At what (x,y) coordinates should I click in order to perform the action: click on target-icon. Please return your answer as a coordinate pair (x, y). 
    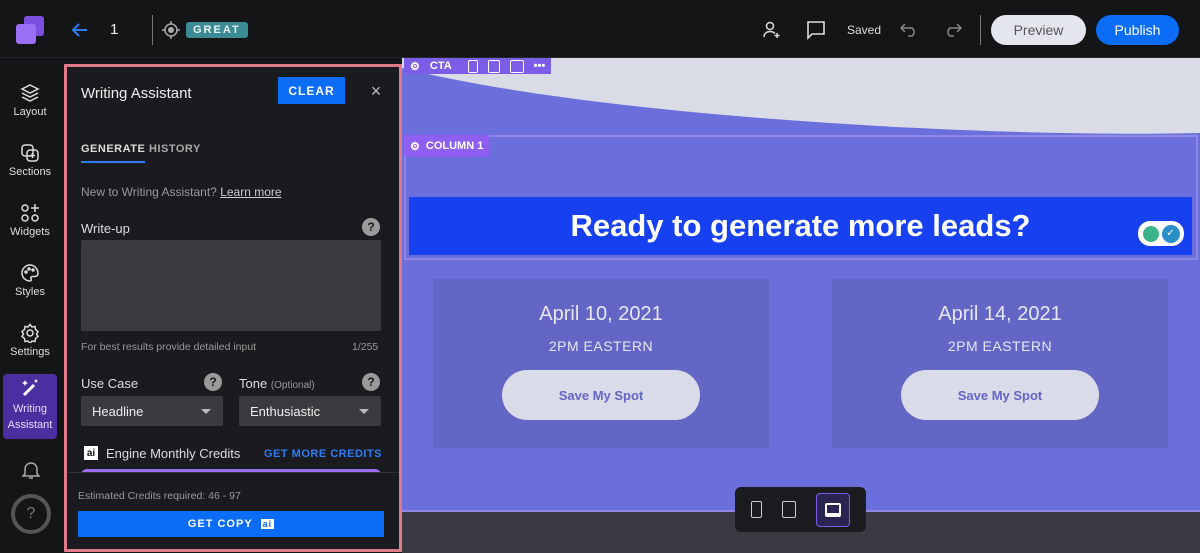
    Looking at the image, I should click on (171, 30).